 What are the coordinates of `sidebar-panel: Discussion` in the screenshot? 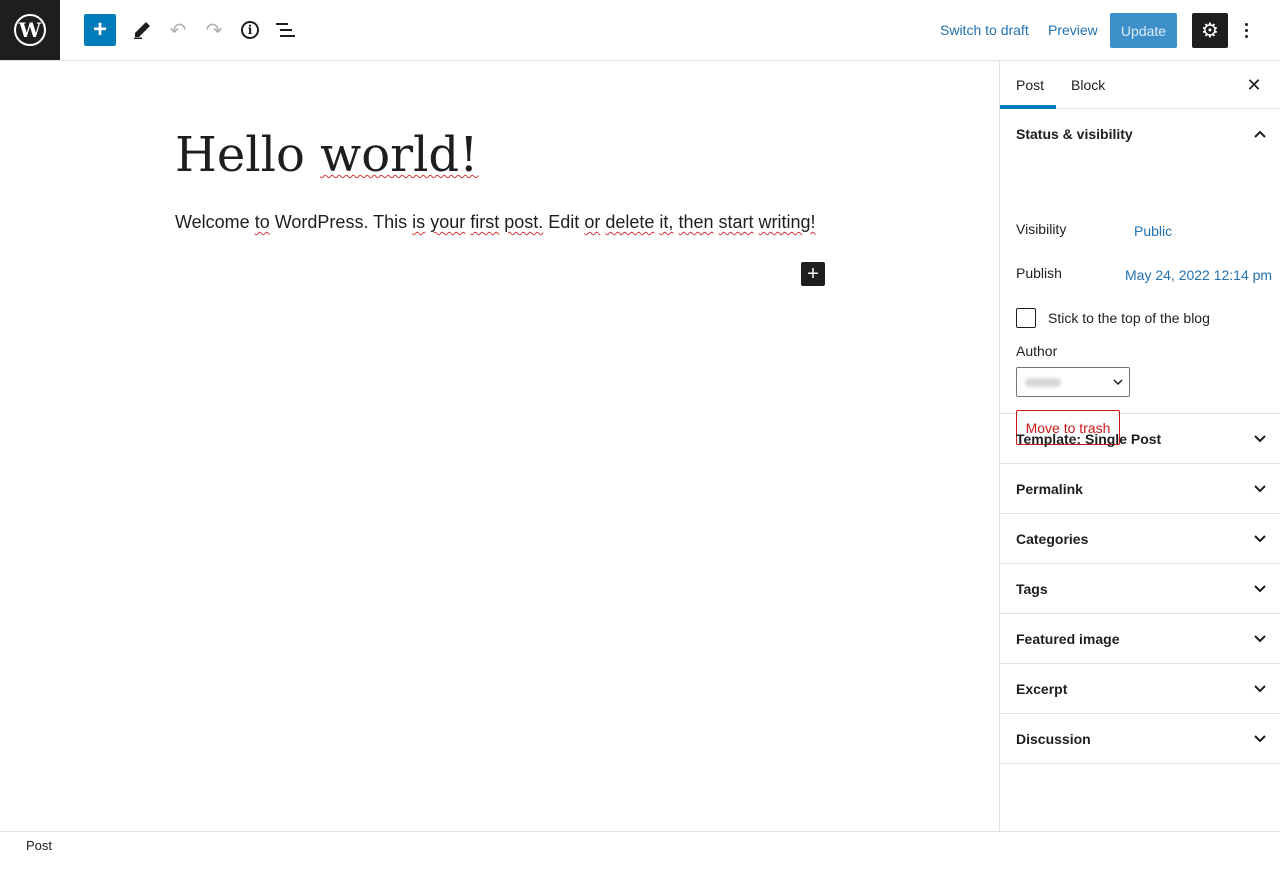 It's located at (1140, 739).